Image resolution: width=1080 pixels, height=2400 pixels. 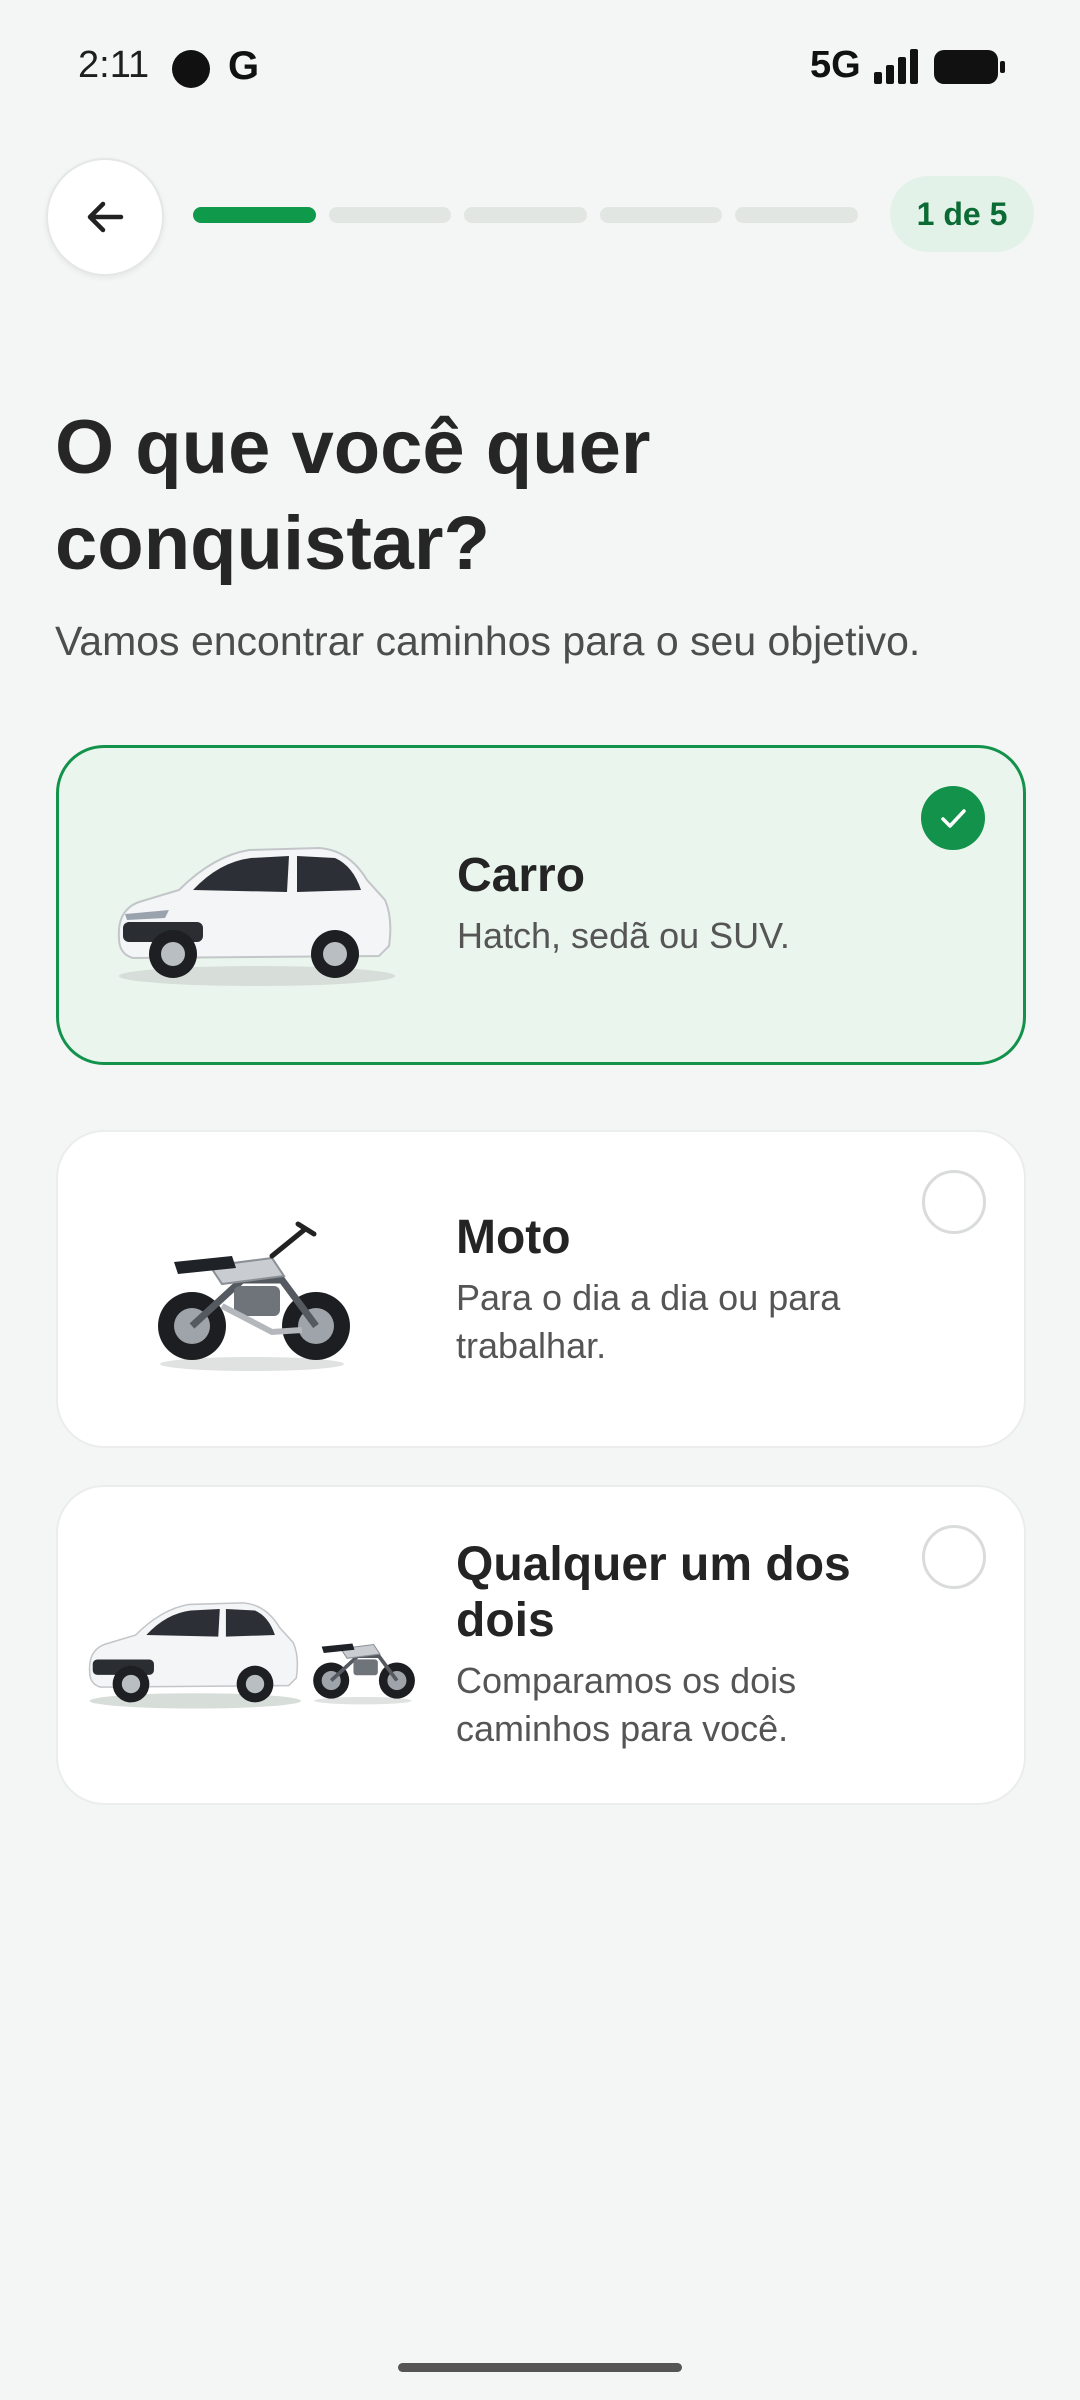 I want to click on option-title: Qualquer um dos dois, so click(x=653, y=1592).